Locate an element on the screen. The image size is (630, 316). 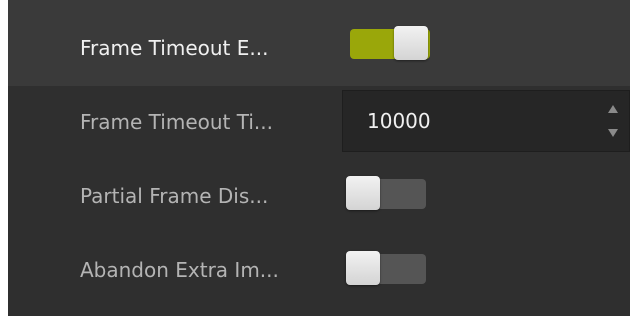
spin-down-arrow-icon is located at coordinates (613, 133).